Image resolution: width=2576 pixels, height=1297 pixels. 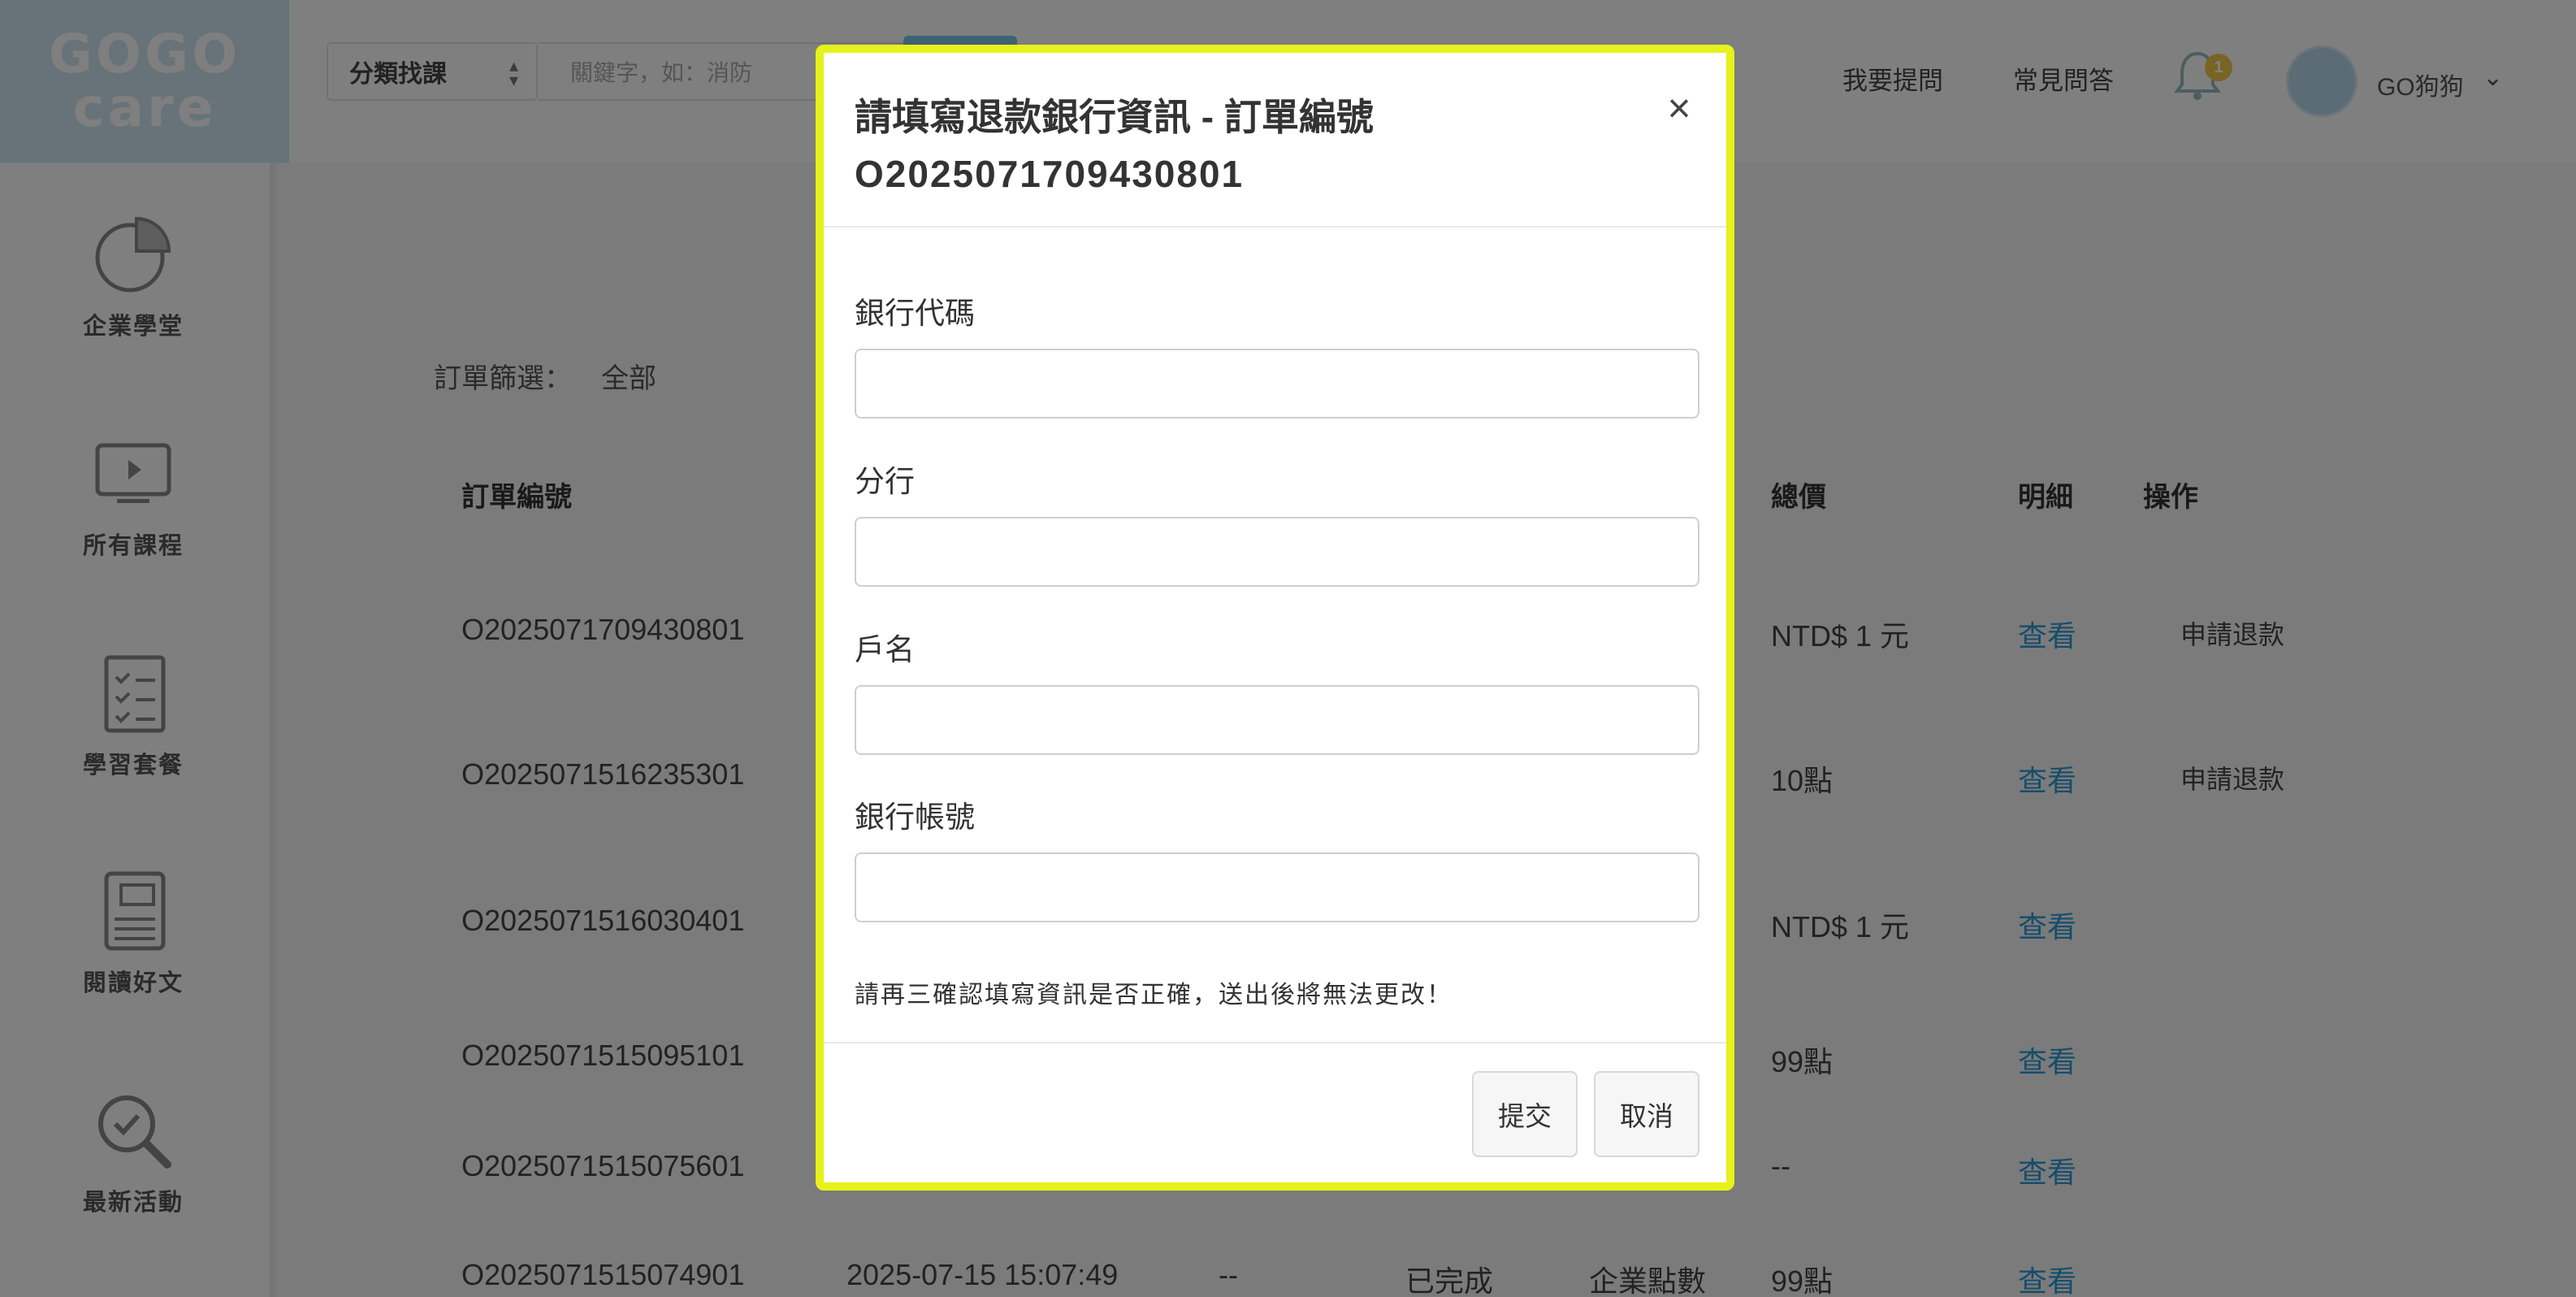 I want to click on bank-code-label: 銀行代碼, so click(x=915, y=313).